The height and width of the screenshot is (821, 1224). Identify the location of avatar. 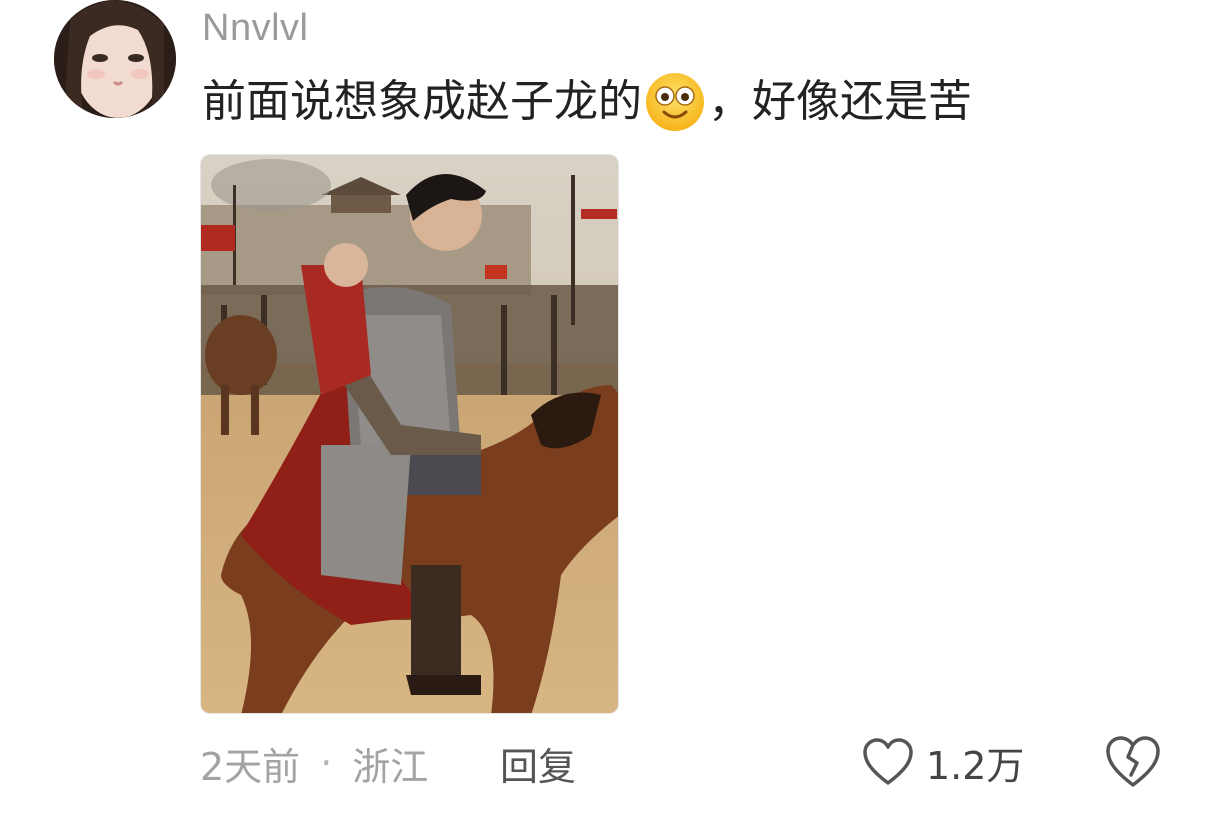
(115, 59).